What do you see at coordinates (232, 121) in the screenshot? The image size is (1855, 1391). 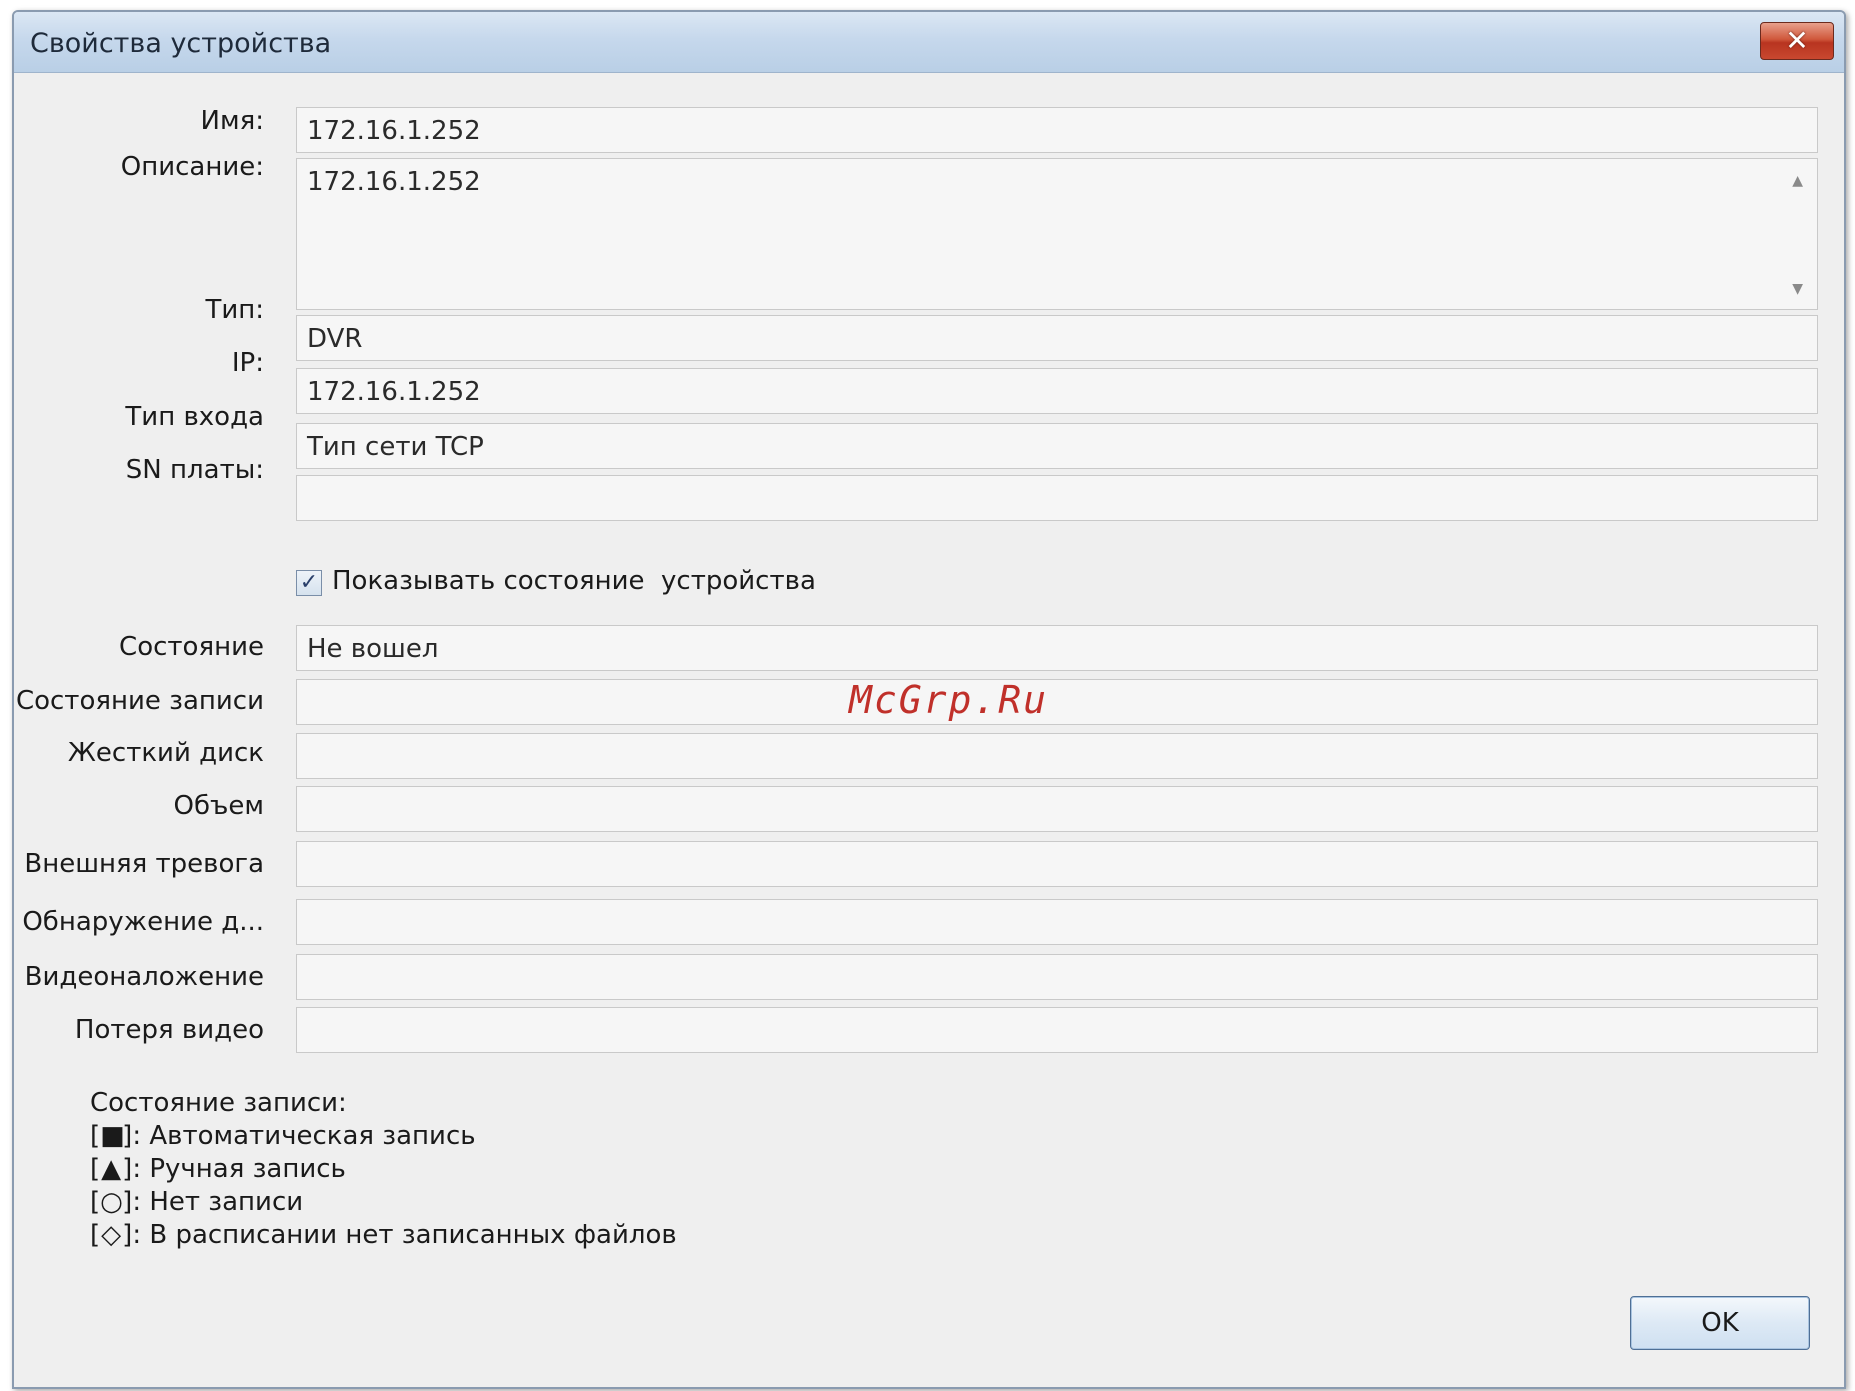 I see `name-label: Имя:` at bounding box center [232, 121].